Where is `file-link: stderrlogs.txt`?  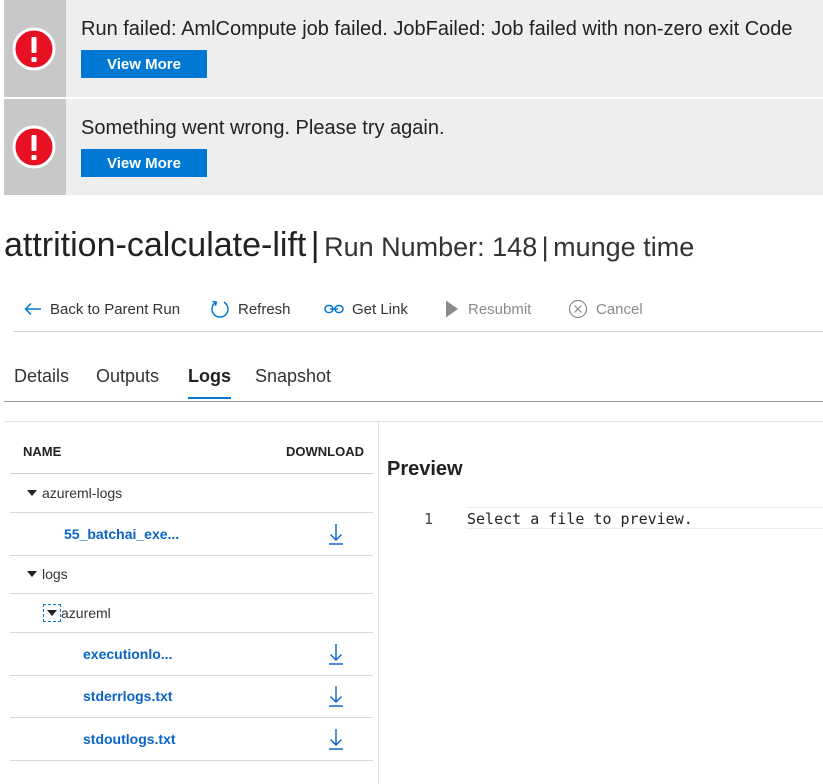
file-link: stderrlogs.txt is located at coordinates (127, 696).